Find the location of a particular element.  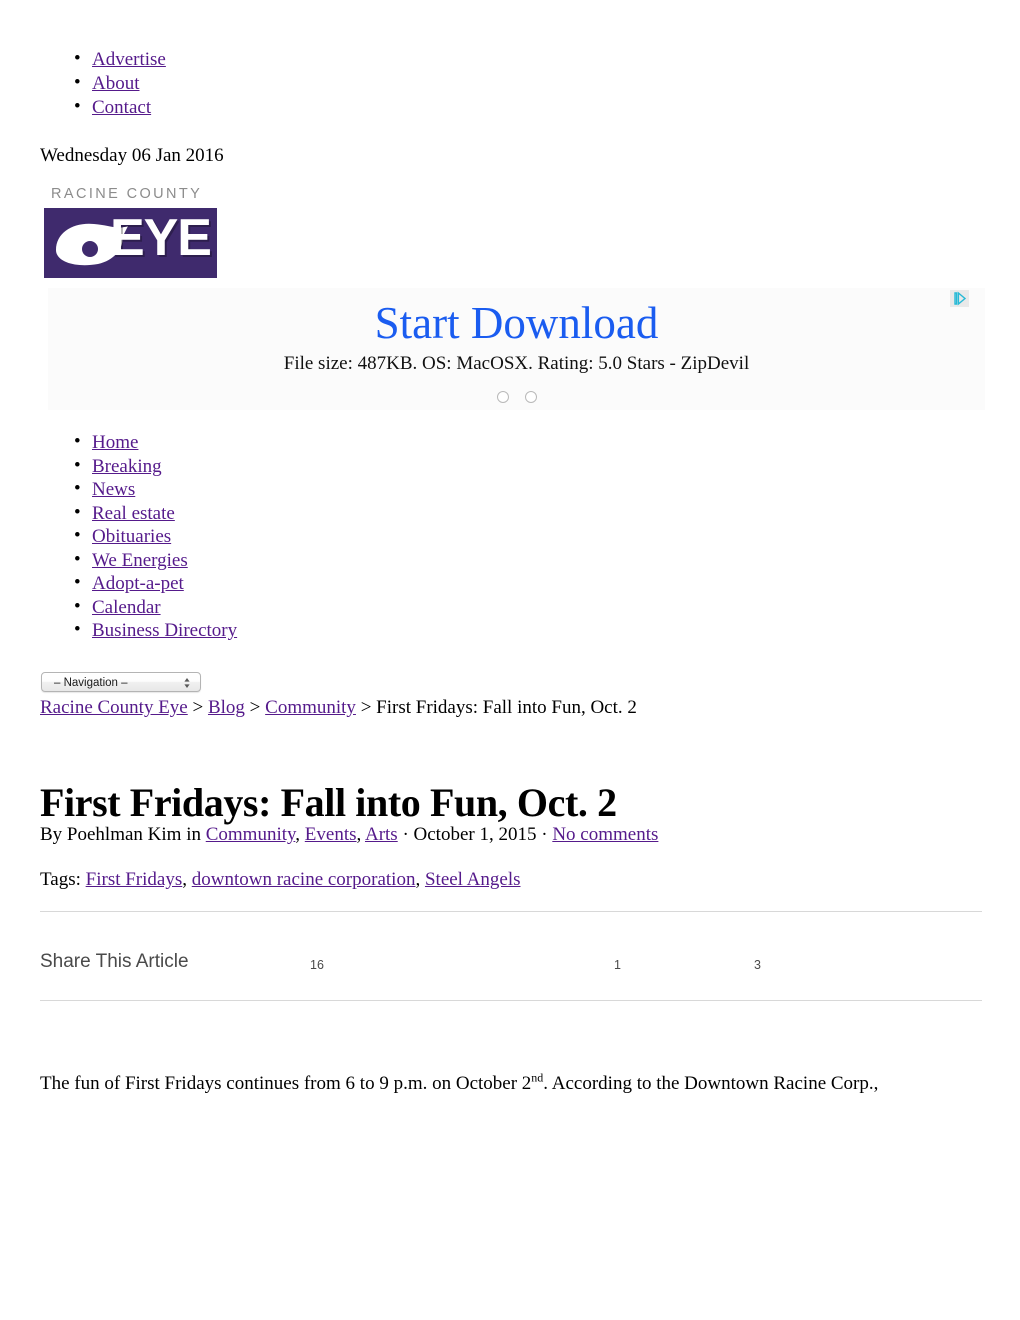

section-nav-link-breaking: Breaking is located at coordinates (127, 466).